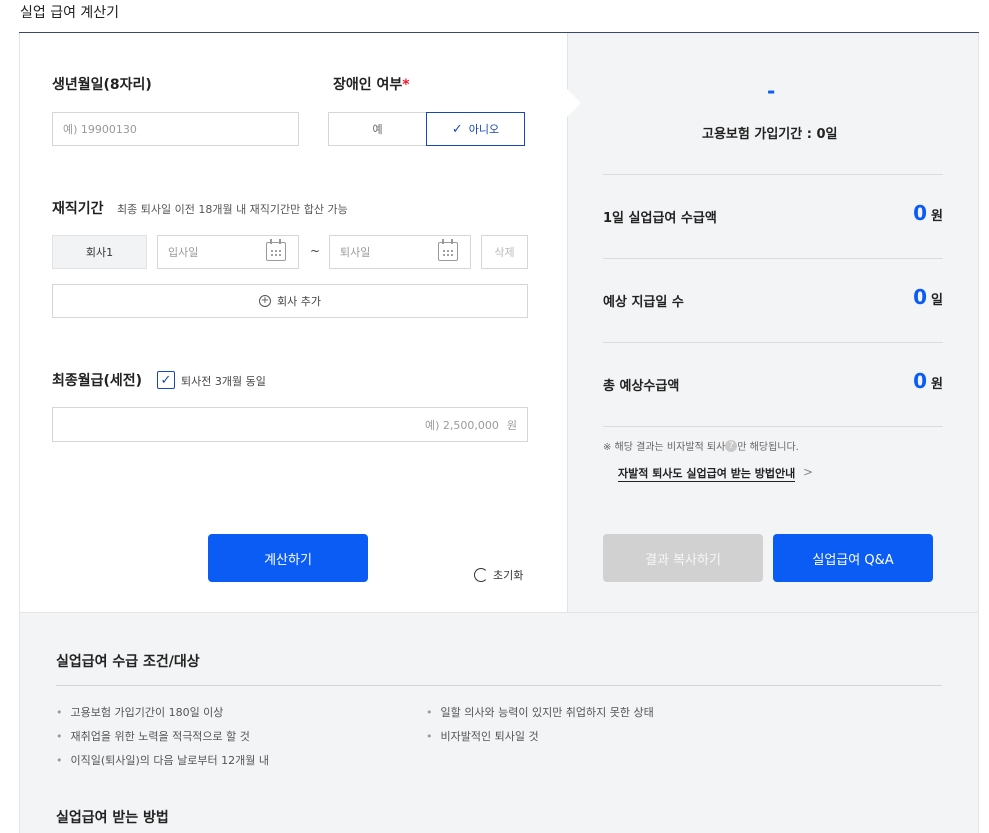 This screenshot has width=989, height=833. I want to click on birth-label: 생년월일(8자리), so click(102, 85).